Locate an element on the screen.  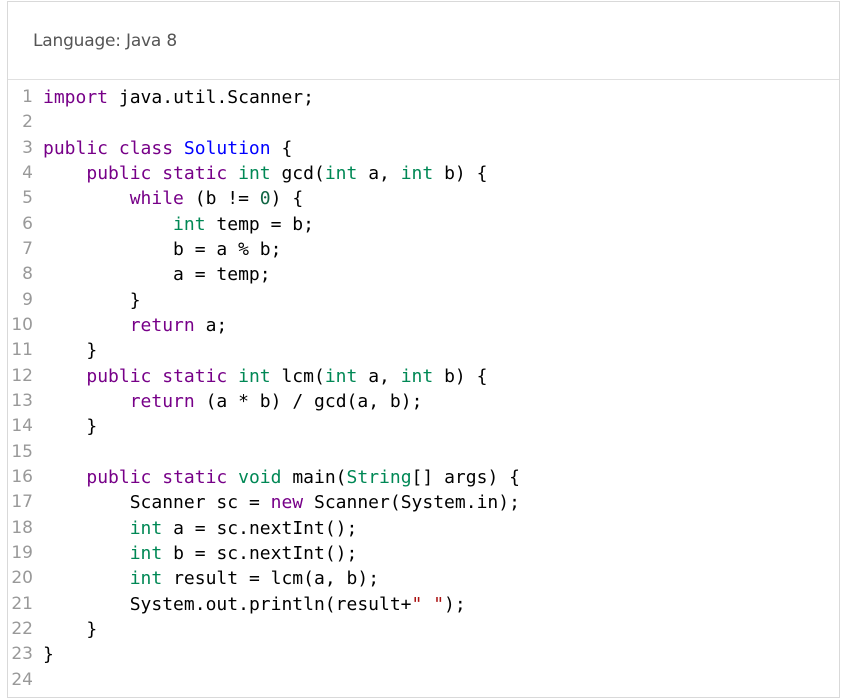
line-code: while (b != 0) { is located at coordinates (173, 198).